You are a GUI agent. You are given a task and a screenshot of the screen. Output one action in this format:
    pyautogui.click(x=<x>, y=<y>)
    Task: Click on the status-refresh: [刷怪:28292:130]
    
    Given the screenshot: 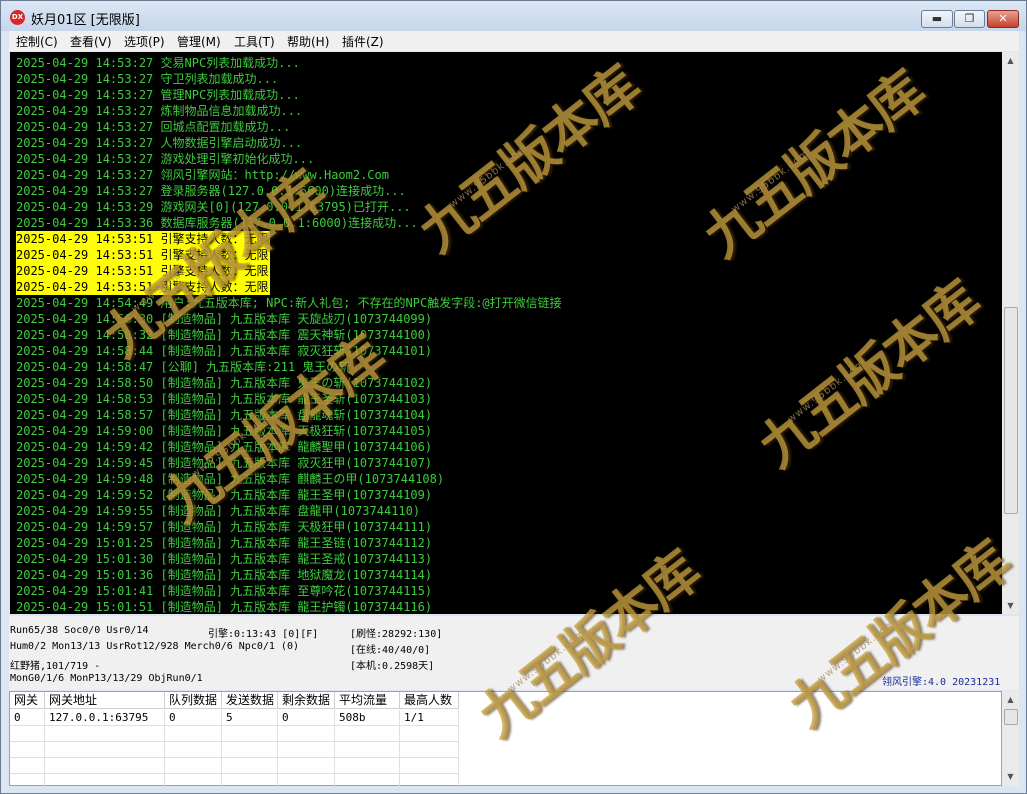 What is the action you would take?
    pyautogui.click(x=396, y=634)
    